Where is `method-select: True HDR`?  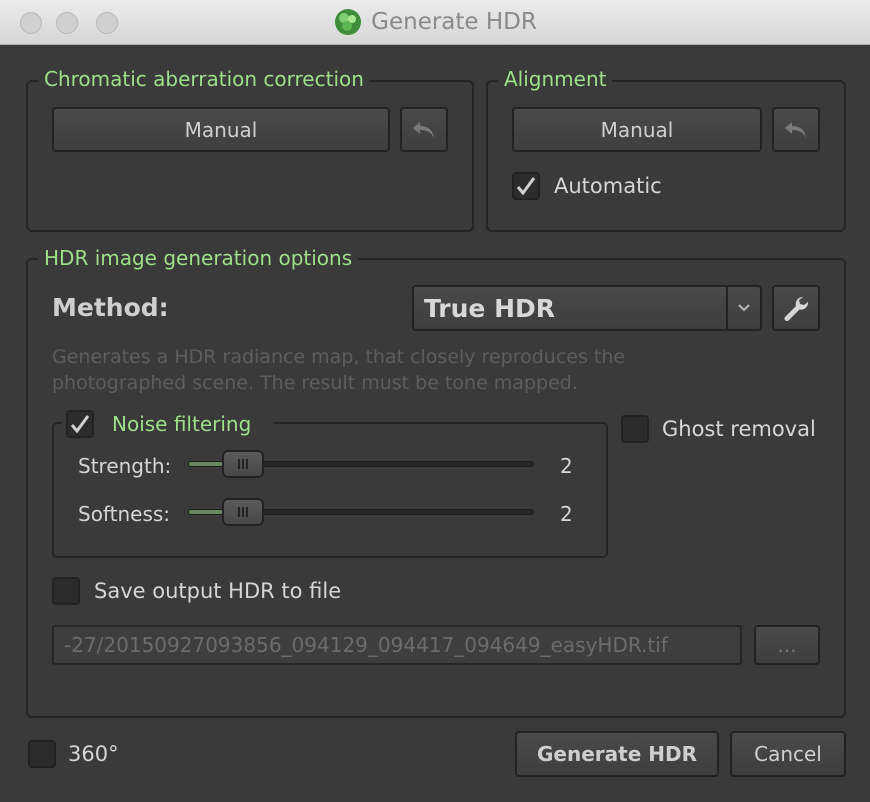
method-select: True HDR is located at coordinates (587, 308).